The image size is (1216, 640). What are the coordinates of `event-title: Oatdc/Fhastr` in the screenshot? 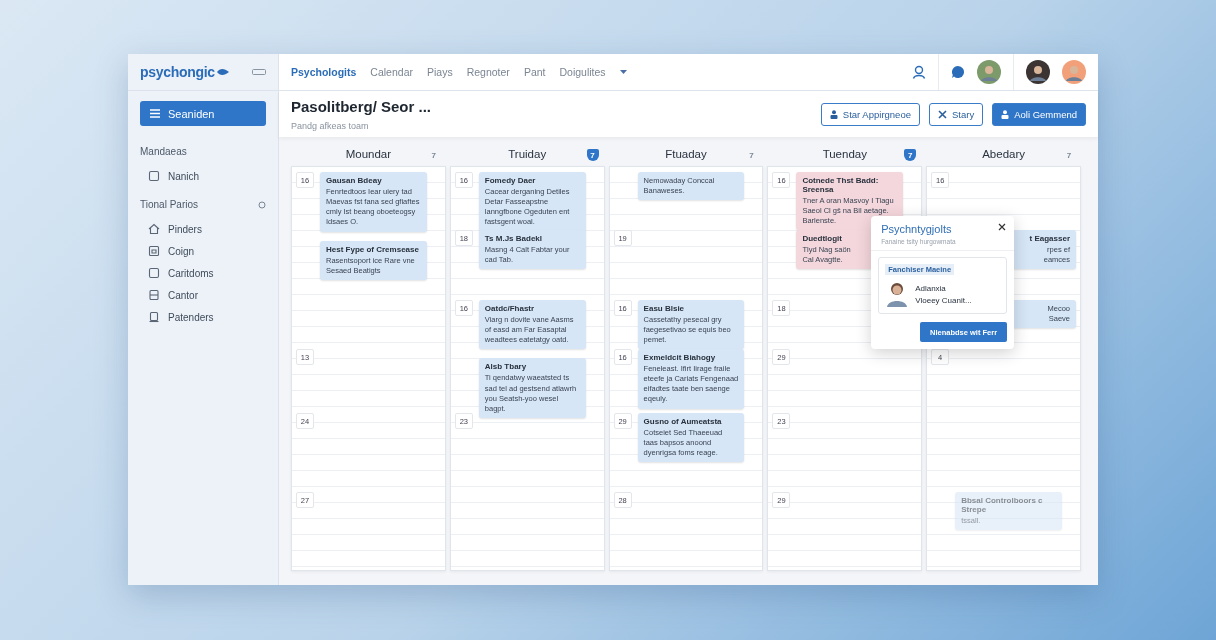 It's located at (510, 308).